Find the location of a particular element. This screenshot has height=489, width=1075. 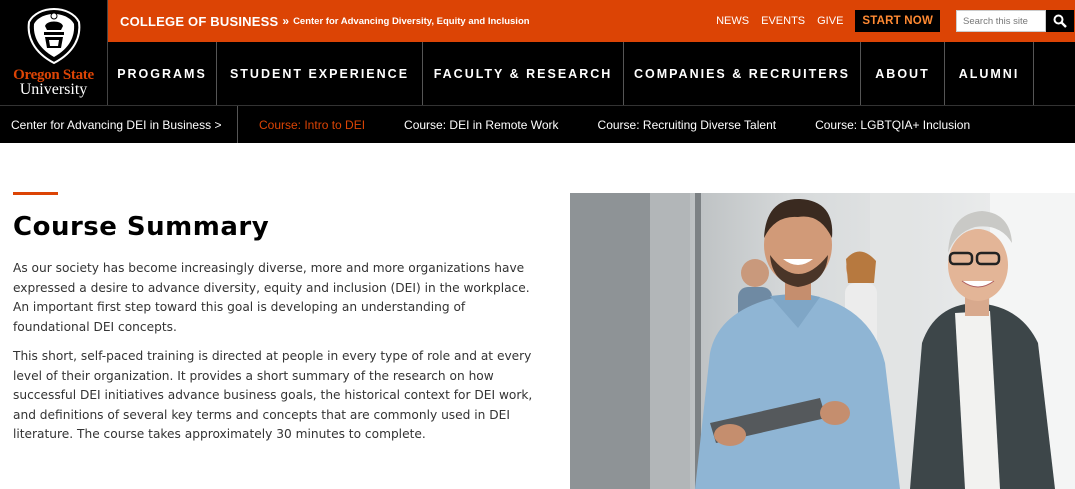

nav-programs: PROGRAMS is located at coordinates (162, 73).